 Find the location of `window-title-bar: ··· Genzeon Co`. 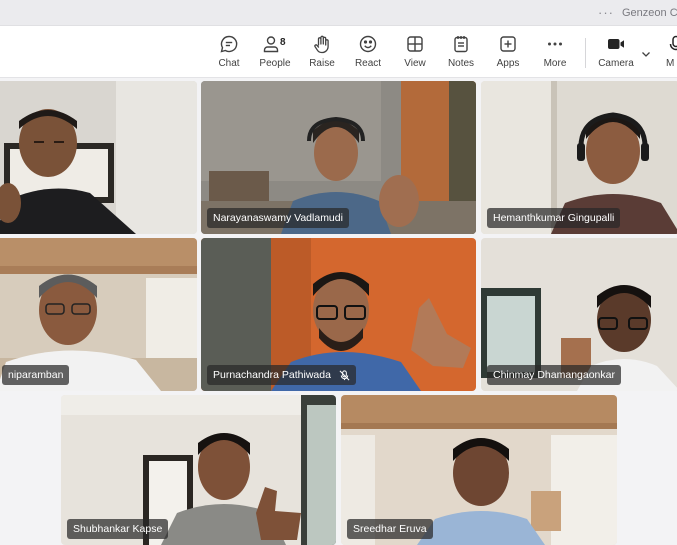

window-title-bar: ··· Genzeon Co is located at coordinates (338, 13).